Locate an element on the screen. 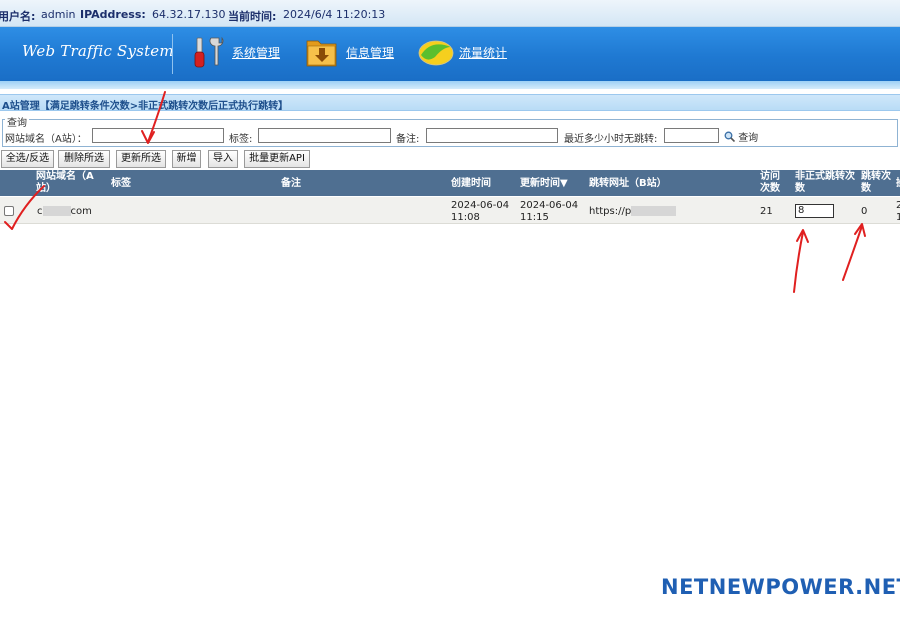 The height and width of the screenshot is (632, 900). unofficial-jumps-input: 8 is located at coordinates (814, 211).